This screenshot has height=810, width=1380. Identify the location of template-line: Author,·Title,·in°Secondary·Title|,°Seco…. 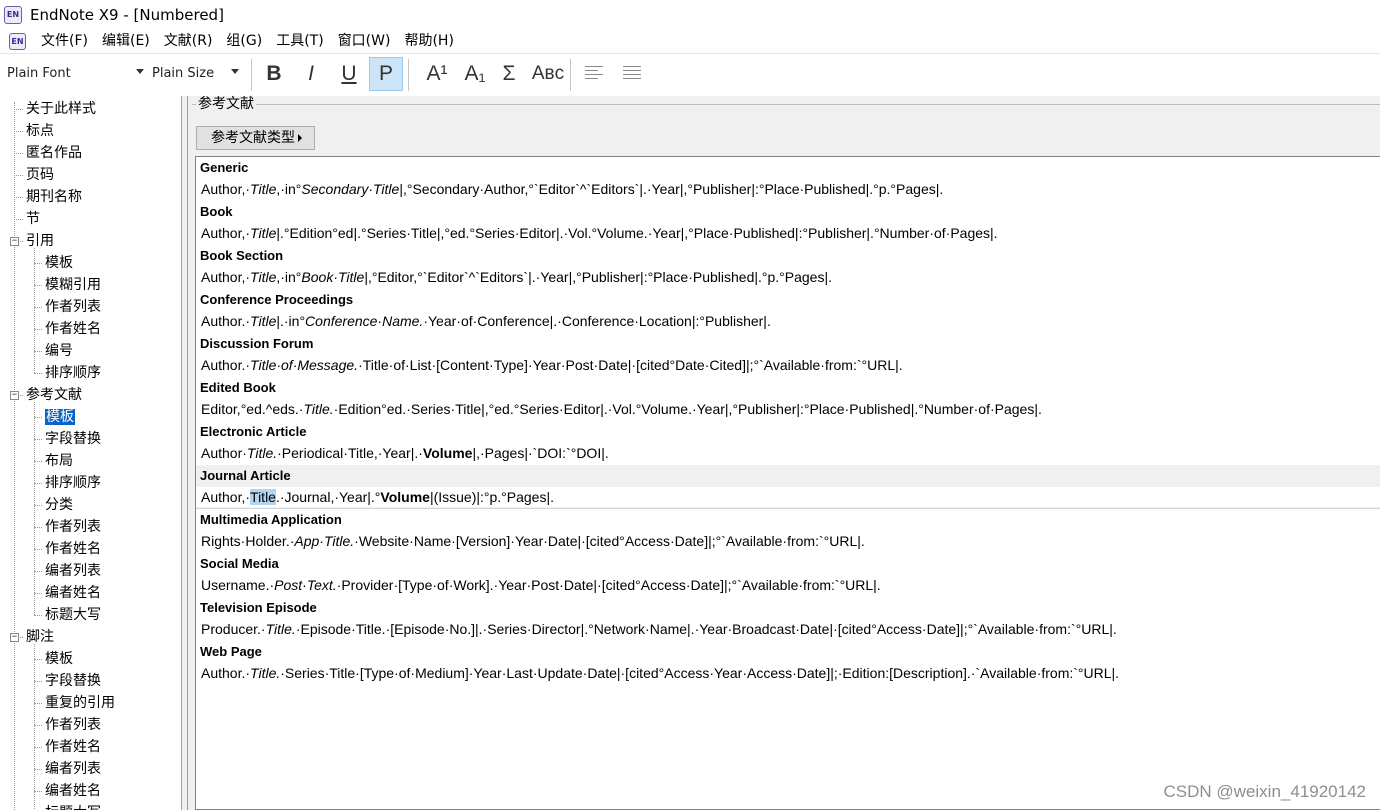
(572, 189).